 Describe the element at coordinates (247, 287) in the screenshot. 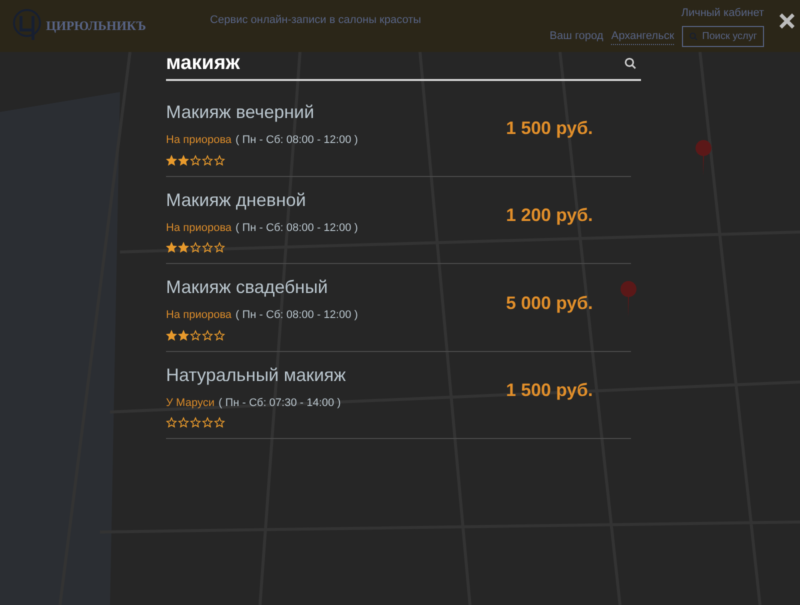

I see `service-title: Макияж свадебный` at that location.